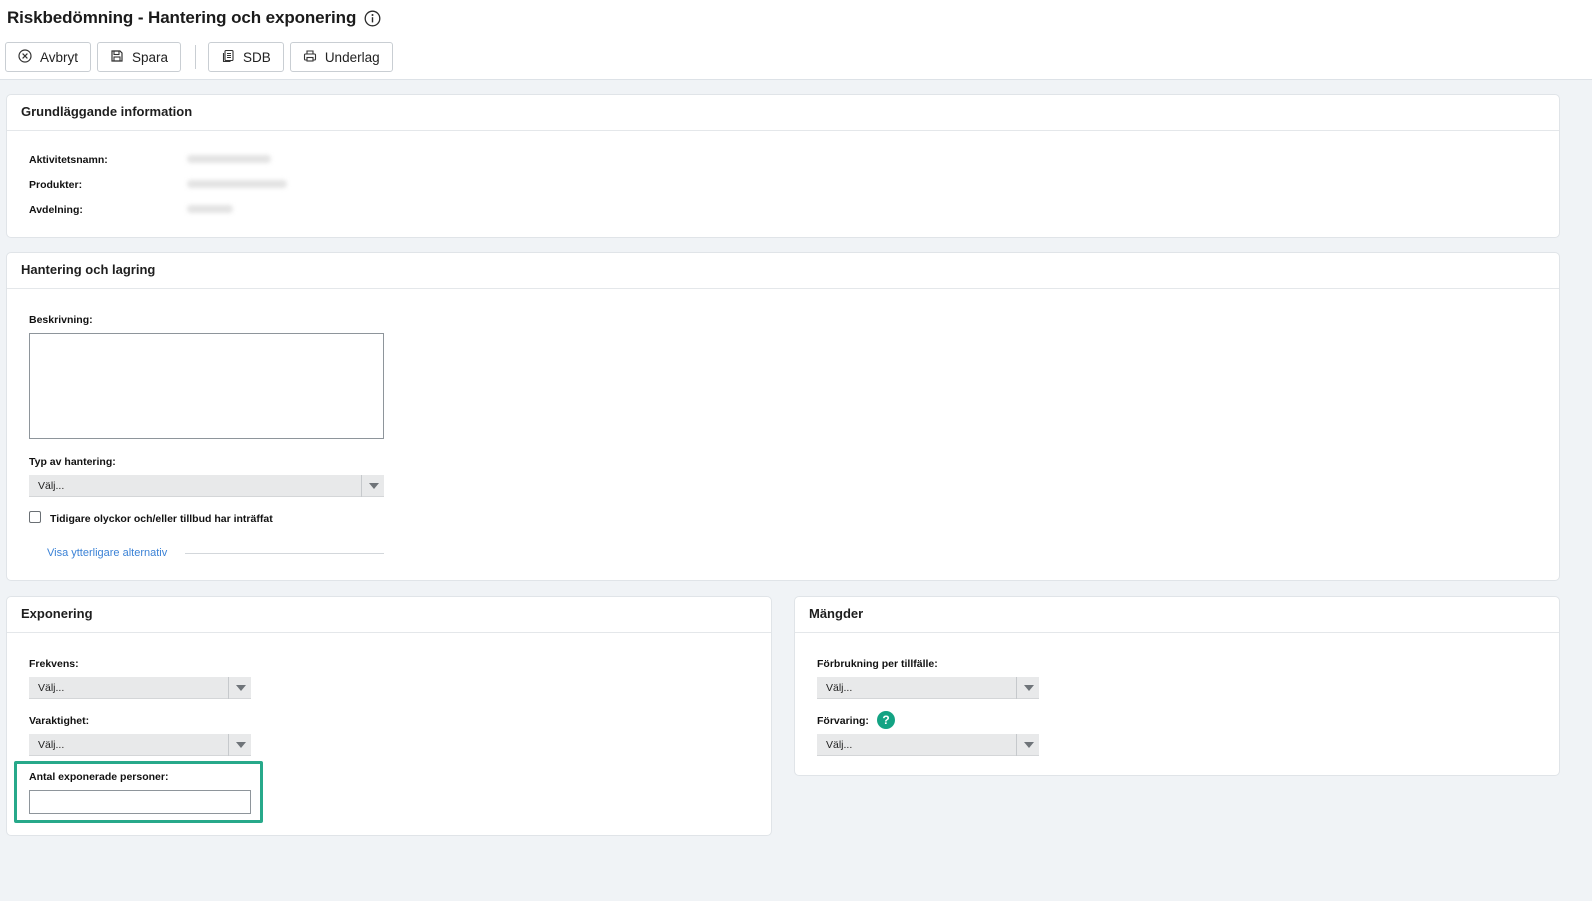 The width and height of the screenshot is (1592, 901). I want to click on frequency-label: Frekvens:, so click(54, 664).